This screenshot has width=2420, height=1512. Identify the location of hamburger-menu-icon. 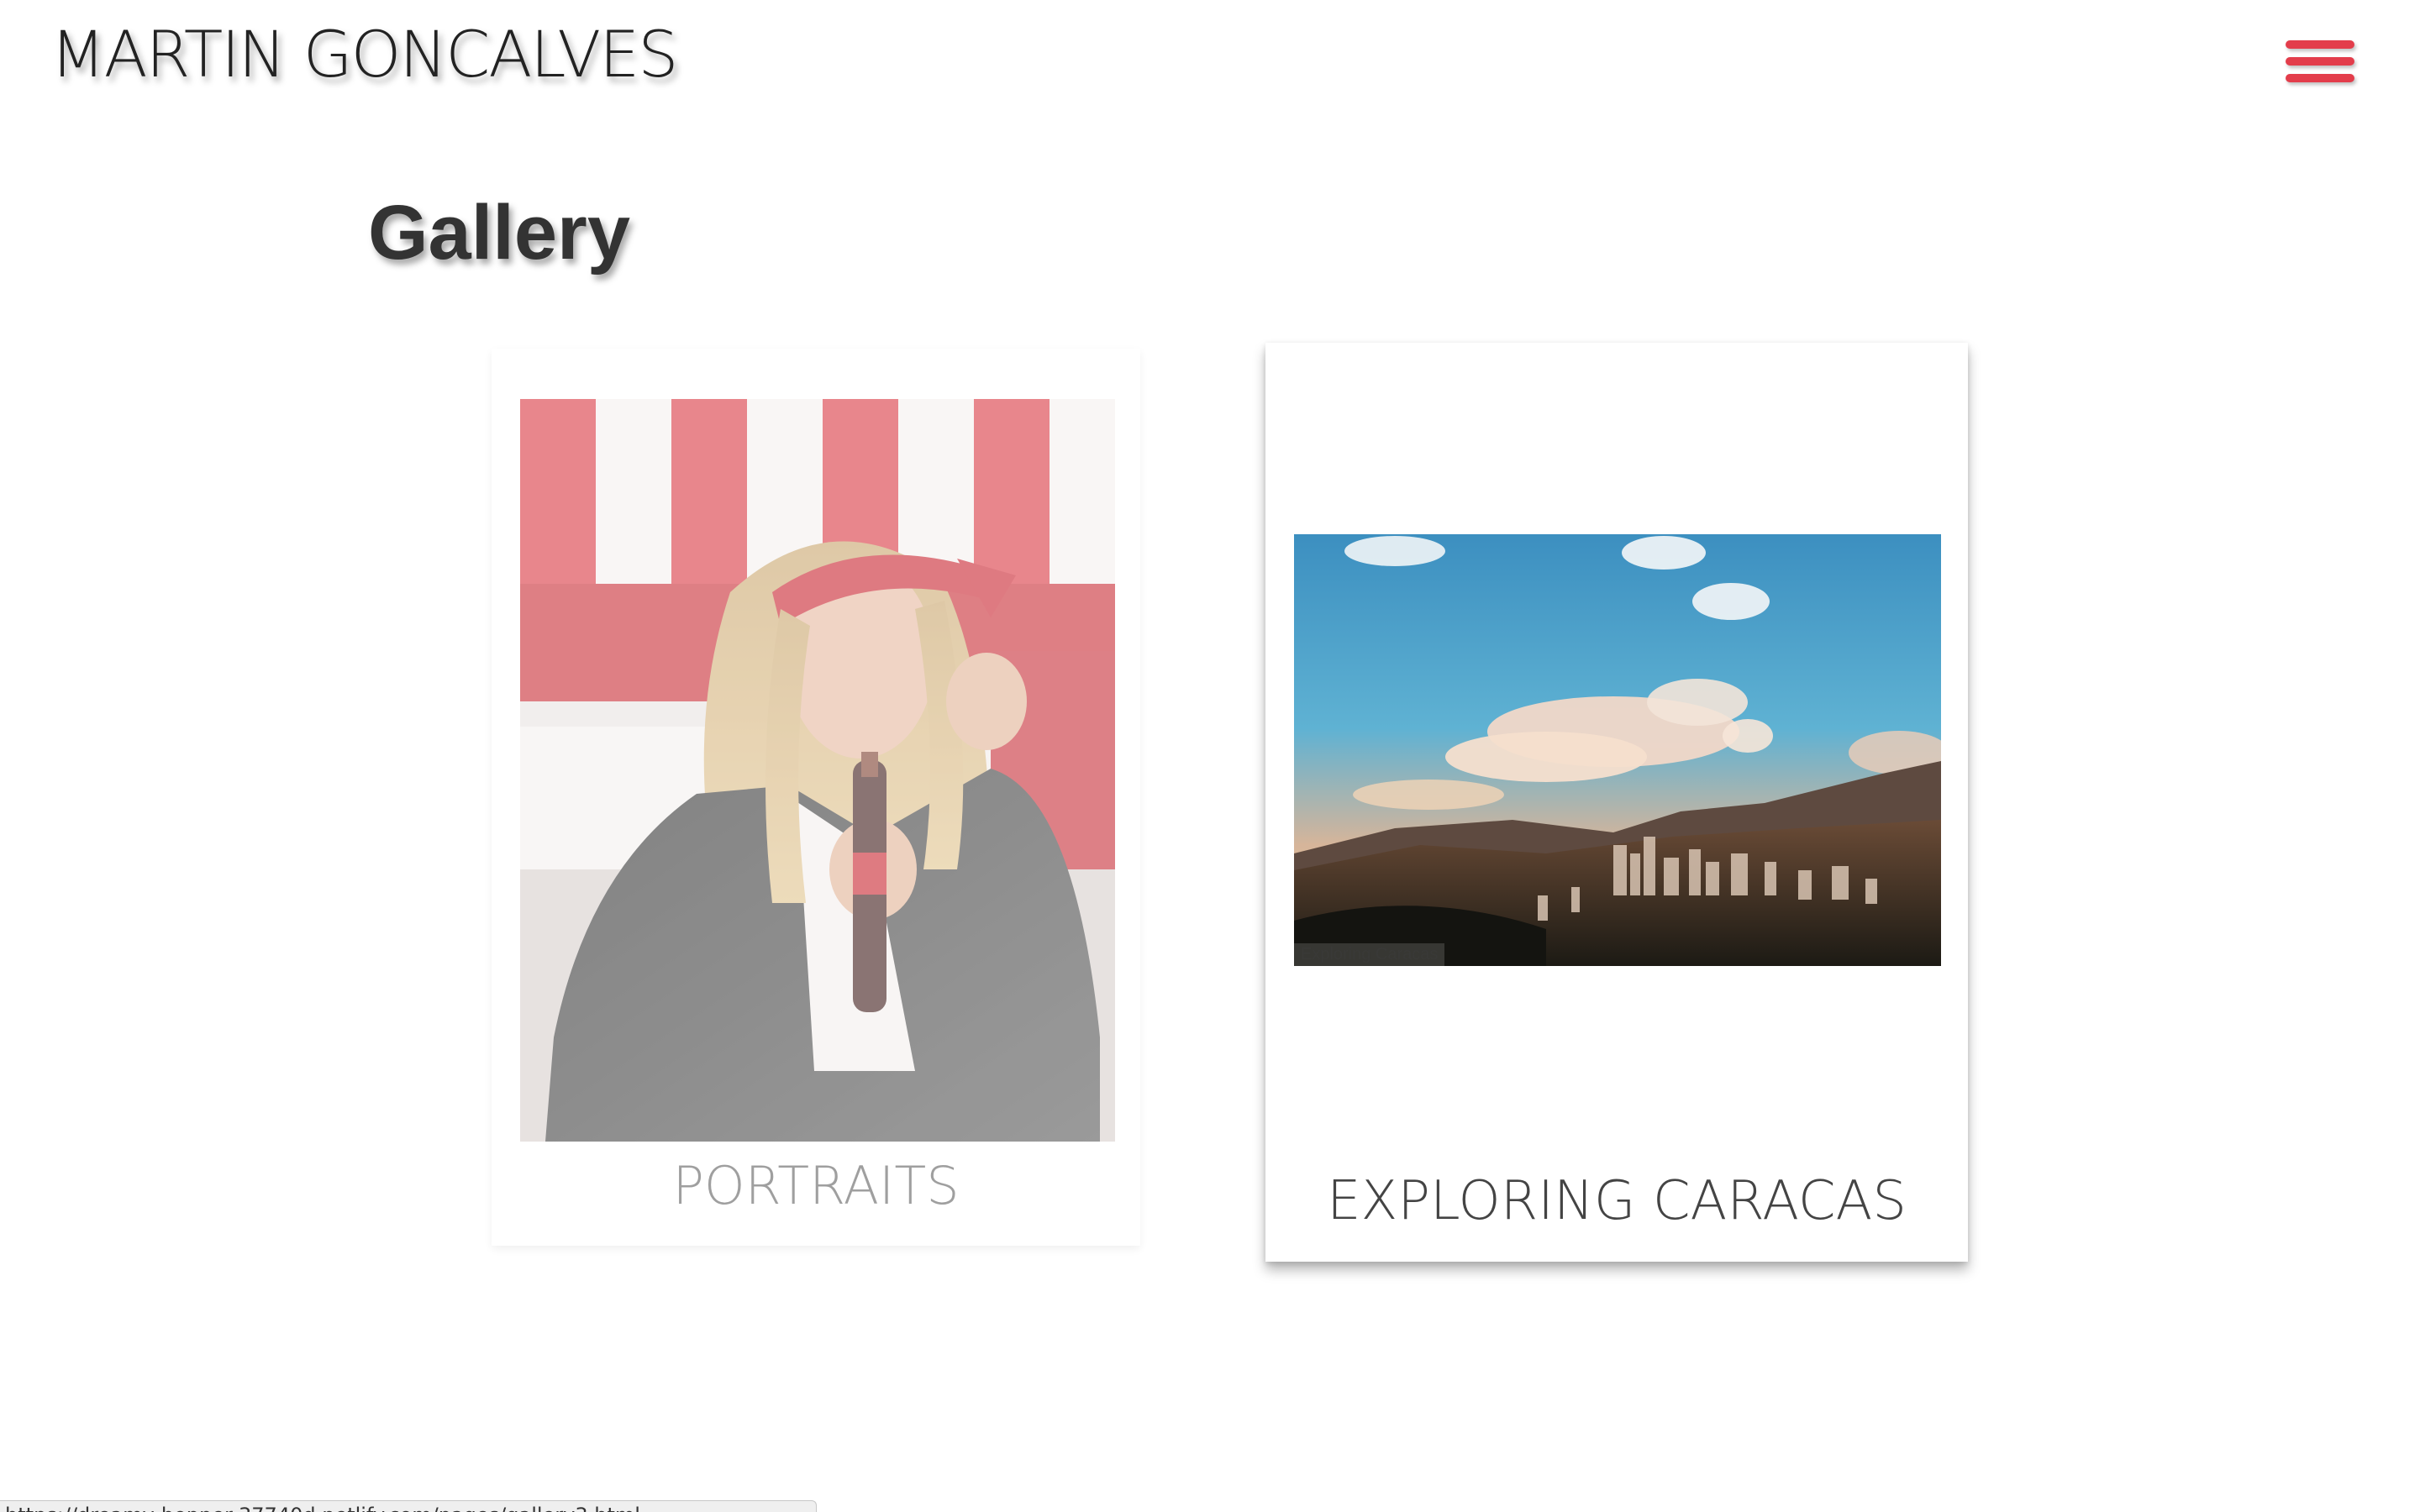
(2322, 64).